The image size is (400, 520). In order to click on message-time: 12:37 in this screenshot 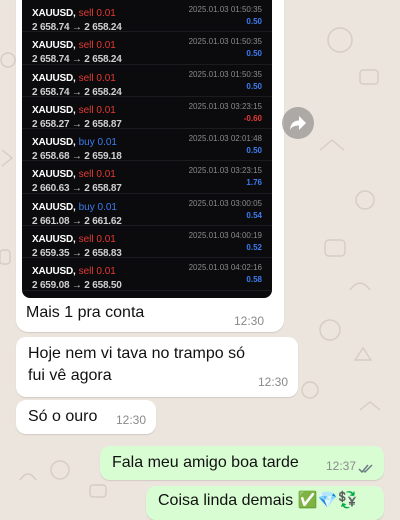, I will do `click(340, 466)`.